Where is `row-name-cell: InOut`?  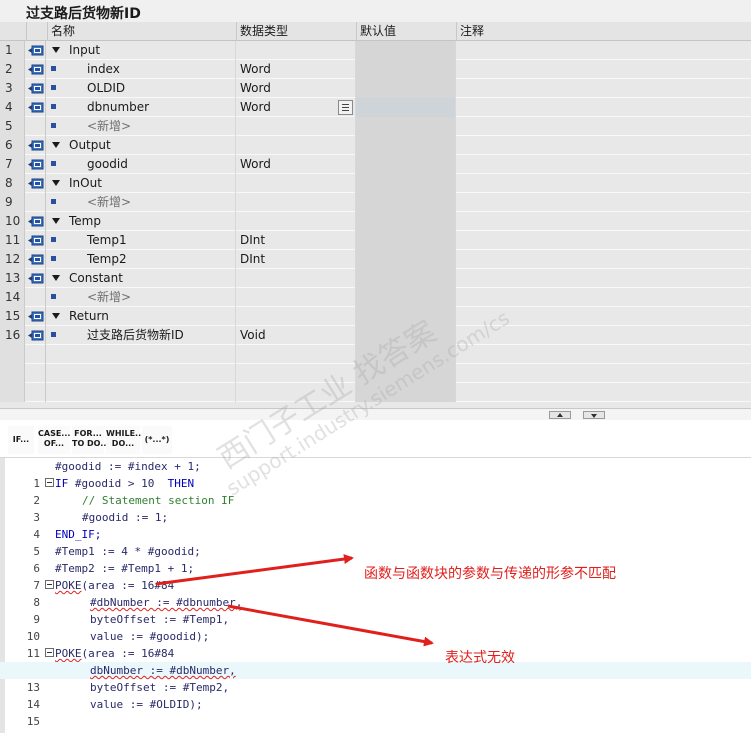
row-name-cell: InOut is located at coordinates (141, 183).